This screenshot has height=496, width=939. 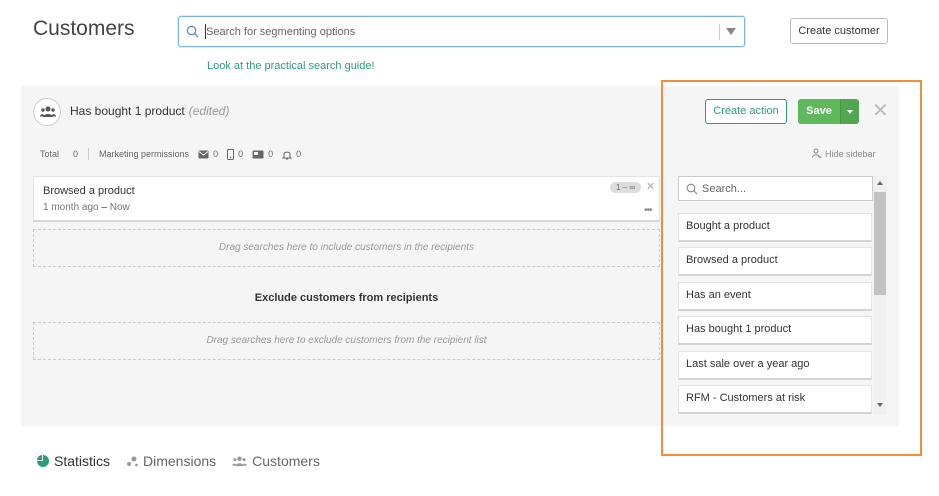 I want to click on push-icon, so click(x=258, y=154).